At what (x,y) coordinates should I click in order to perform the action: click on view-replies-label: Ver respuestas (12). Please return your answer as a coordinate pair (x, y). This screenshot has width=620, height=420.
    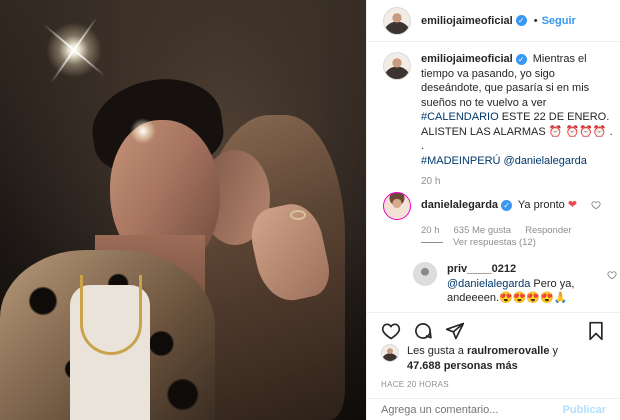
    Looking at the image, I should click on (494, 242).